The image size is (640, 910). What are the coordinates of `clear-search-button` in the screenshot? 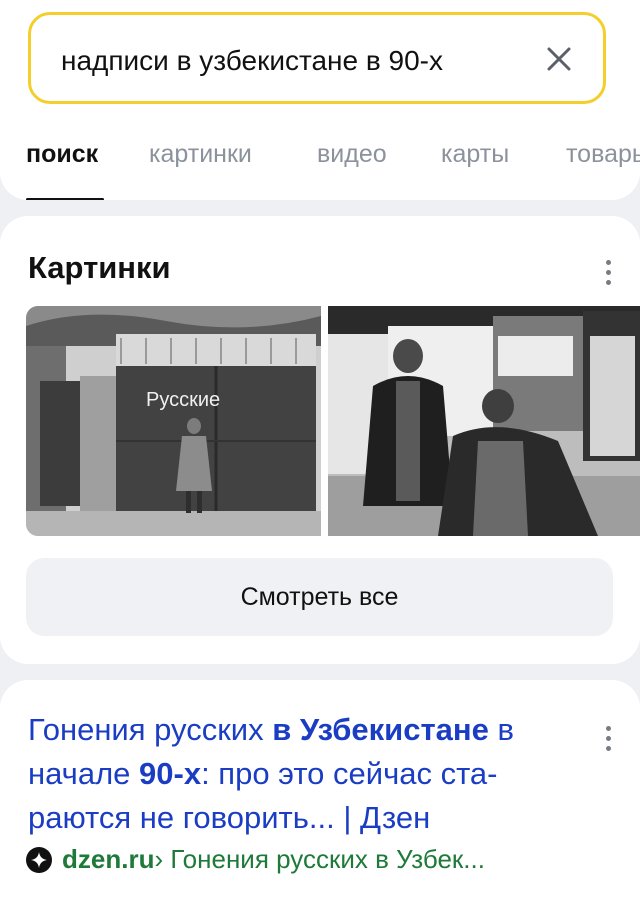 It's located at (559, 59).